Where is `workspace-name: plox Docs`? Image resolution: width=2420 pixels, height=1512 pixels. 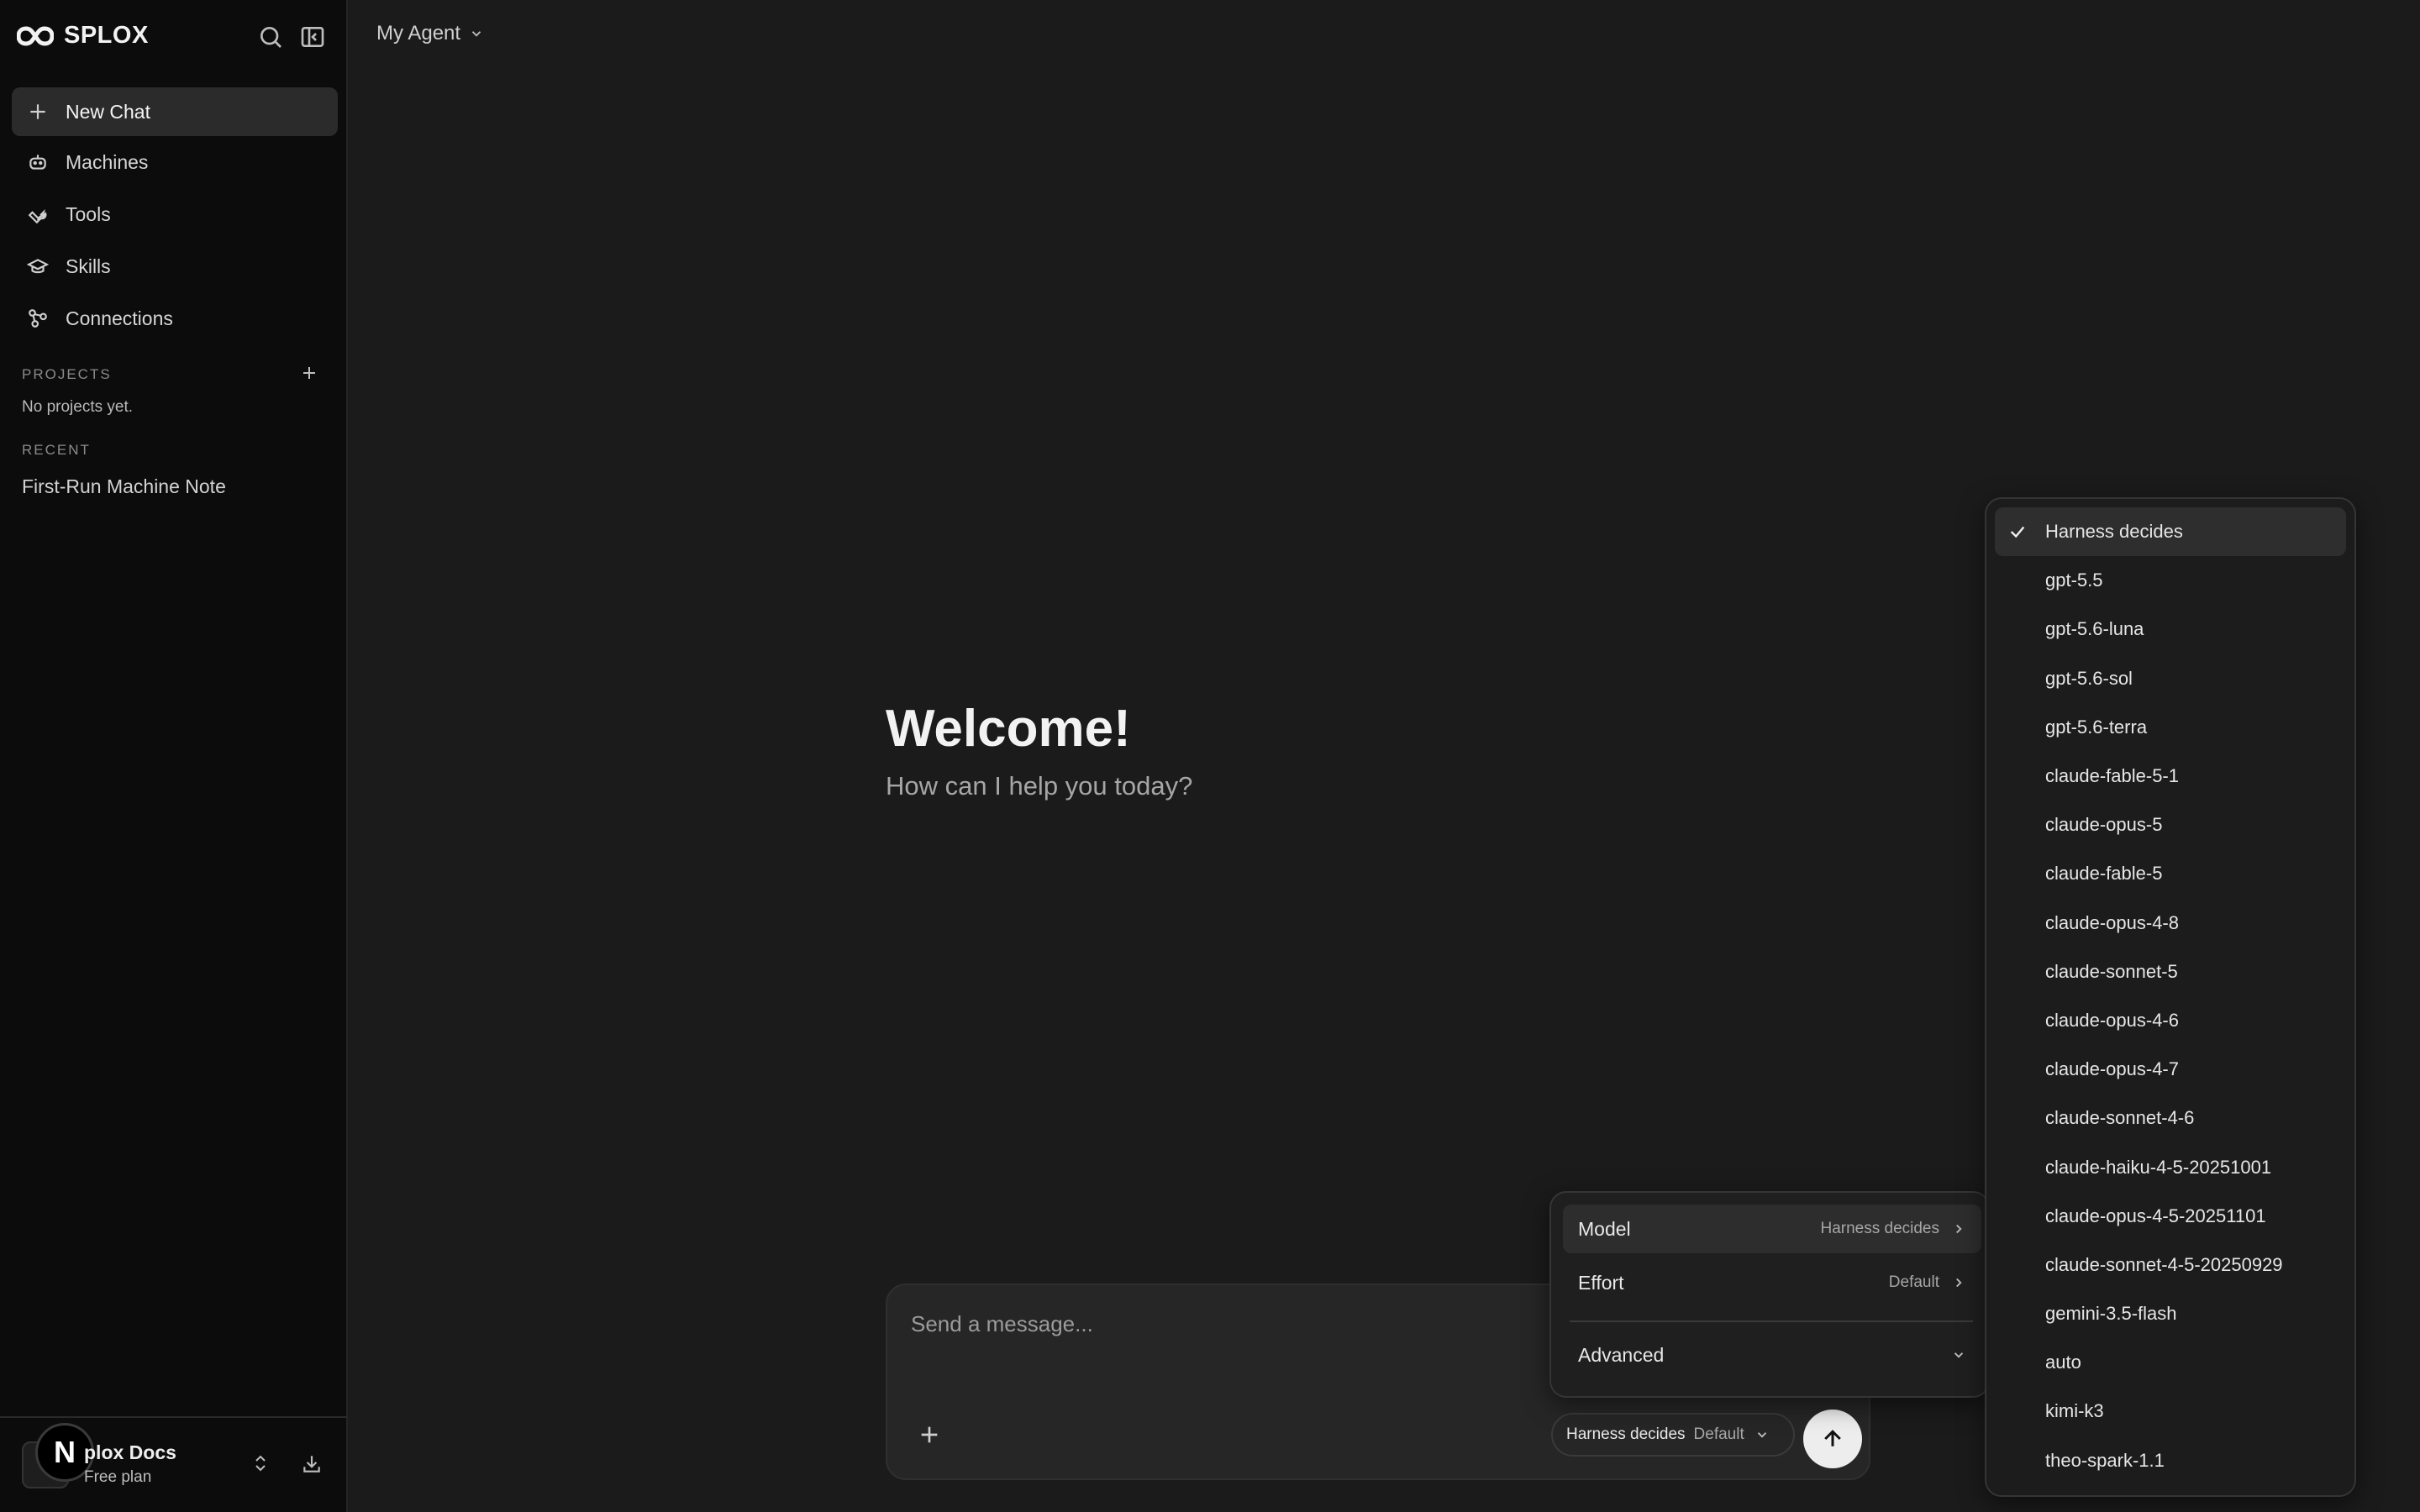
workspace-name: plox Docs is located at coordinates (130, 1452).